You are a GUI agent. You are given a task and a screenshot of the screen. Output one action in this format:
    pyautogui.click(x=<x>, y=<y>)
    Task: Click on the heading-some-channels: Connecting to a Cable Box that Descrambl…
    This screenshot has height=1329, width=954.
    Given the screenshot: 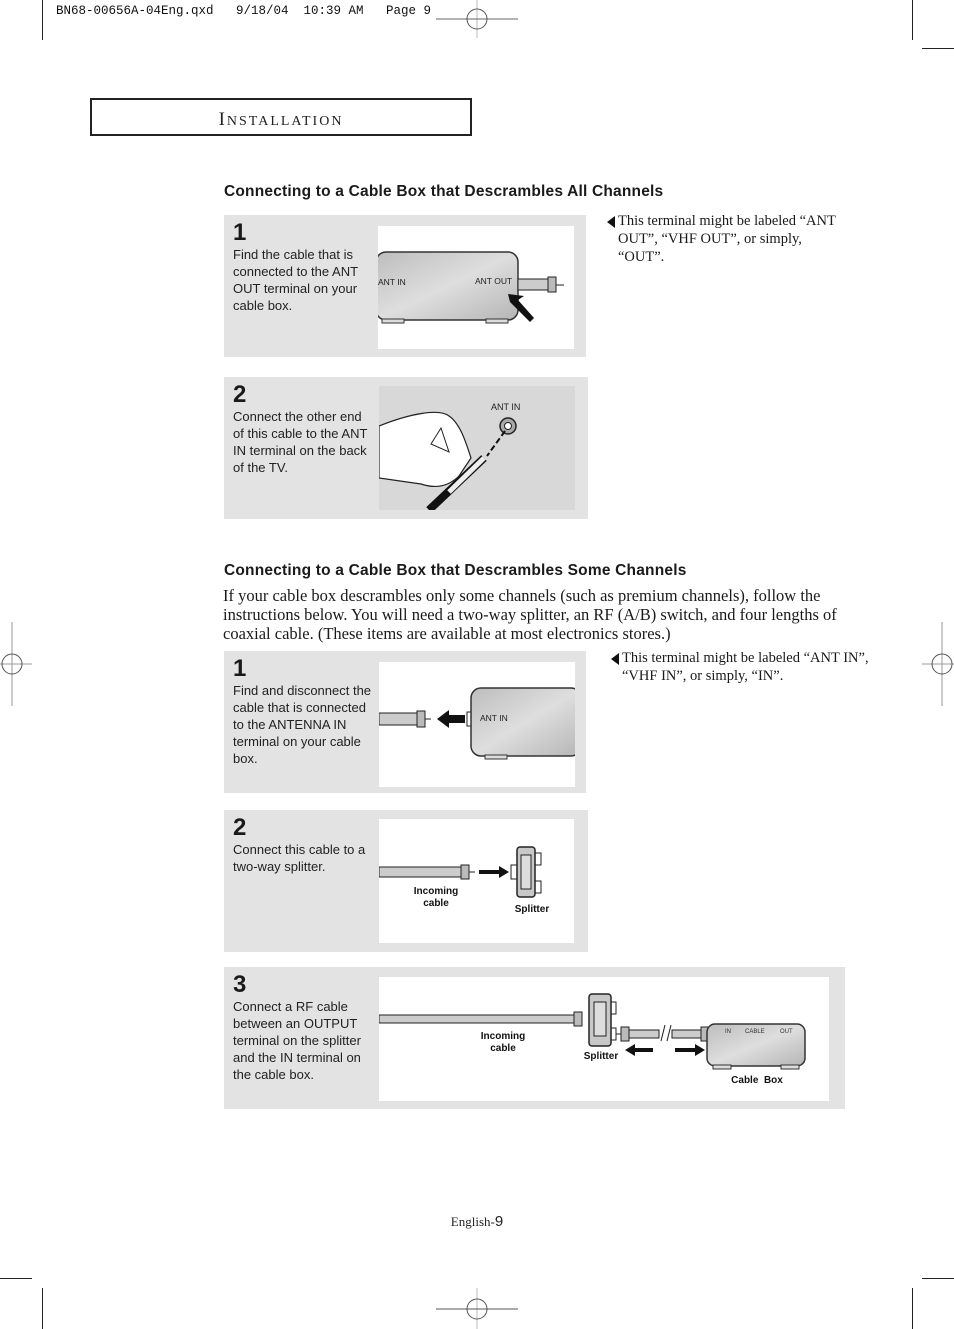 What is the action you would take?
    pyautogui.click(x=455, y=570)
    